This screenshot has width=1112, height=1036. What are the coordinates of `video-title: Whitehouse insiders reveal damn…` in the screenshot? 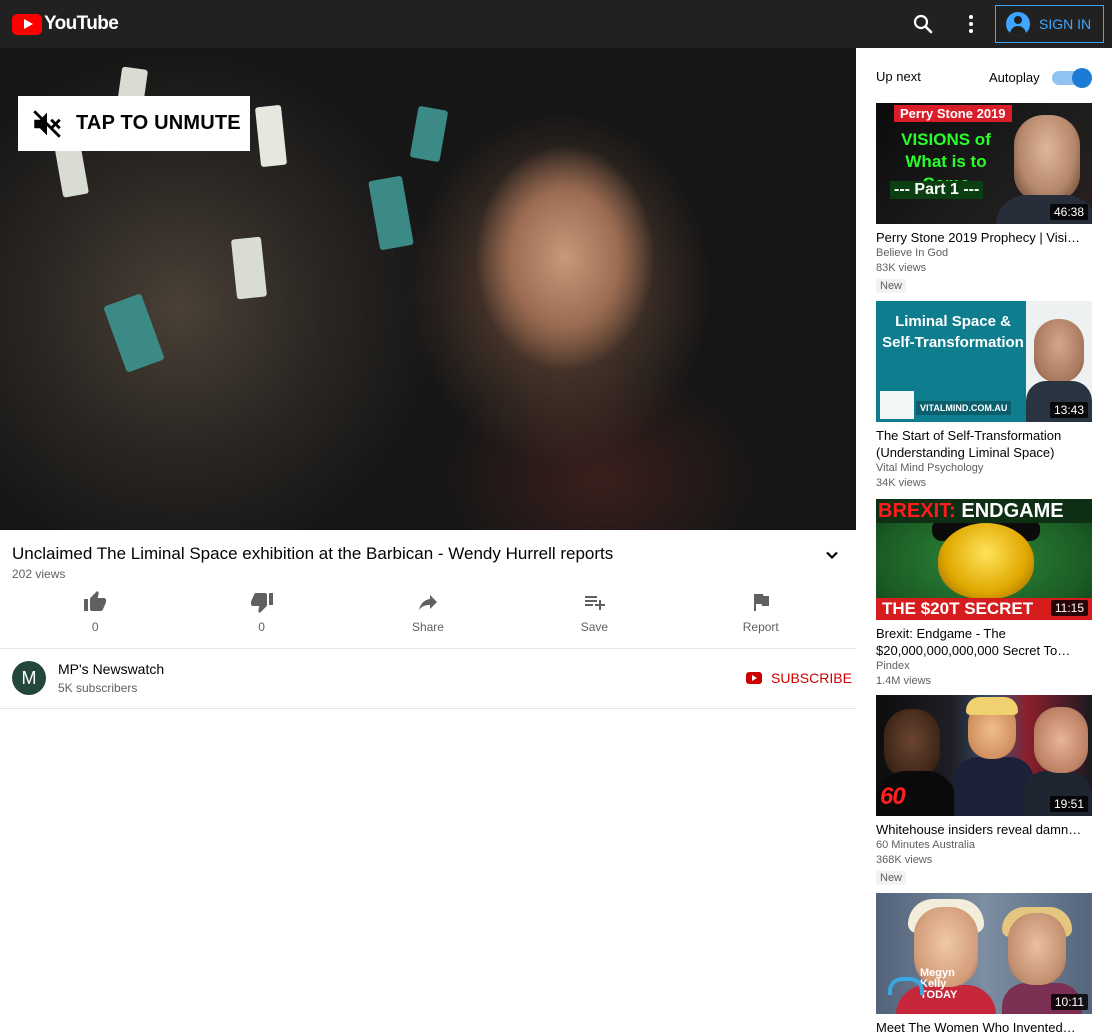 It's located at (984, 829).